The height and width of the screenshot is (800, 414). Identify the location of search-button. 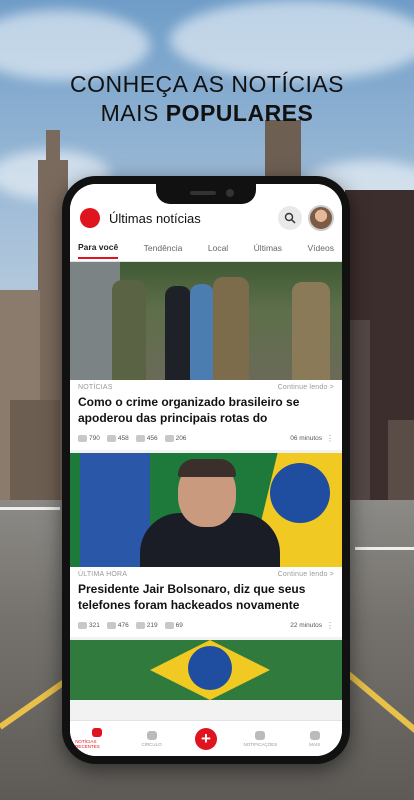
(290, 218).